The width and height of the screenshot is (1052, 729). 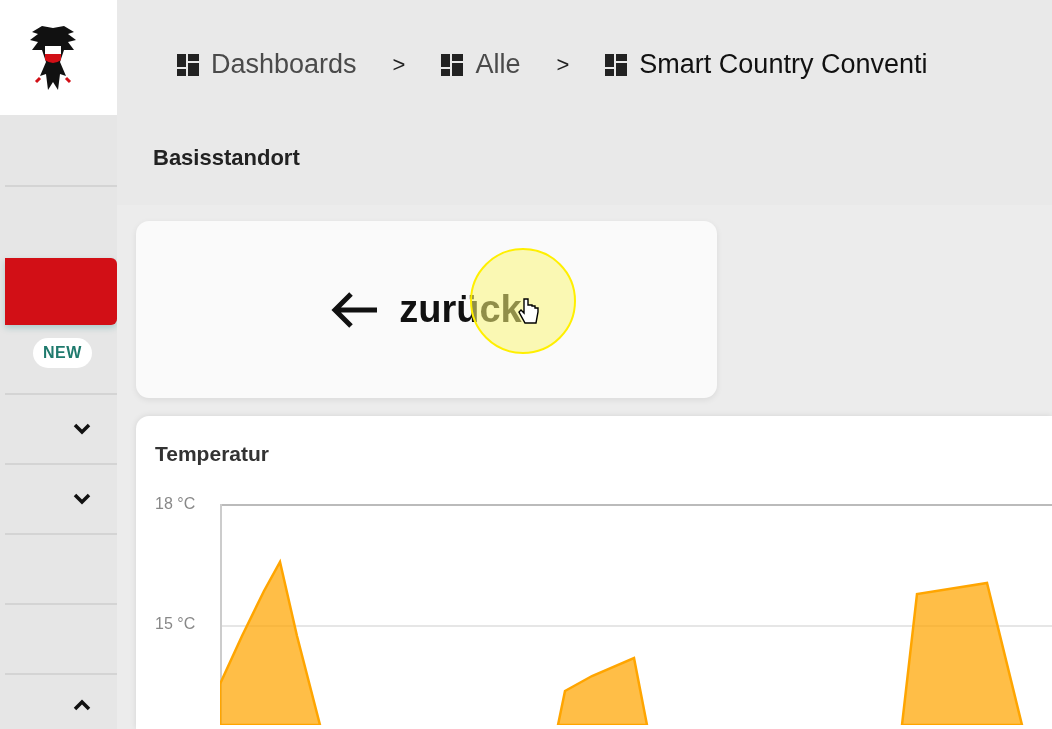 What do you see at coordinates (62, 353) in the screenshot?
I see `new-badge: NEW` at bounding box center [62, 353].